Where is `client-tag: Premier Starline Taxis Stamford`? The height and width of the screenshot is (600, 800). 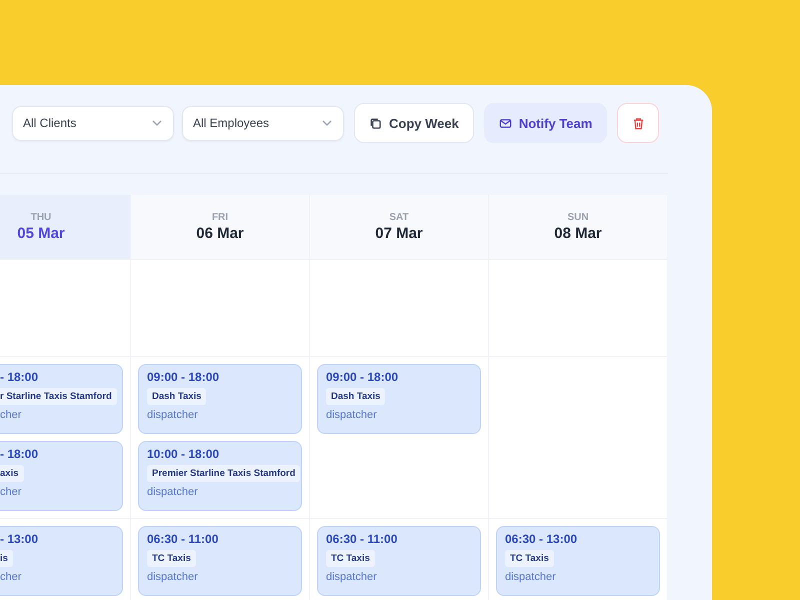
client-tag: Premier Starline Taxis Stamford is located at coordinates (223, 473).